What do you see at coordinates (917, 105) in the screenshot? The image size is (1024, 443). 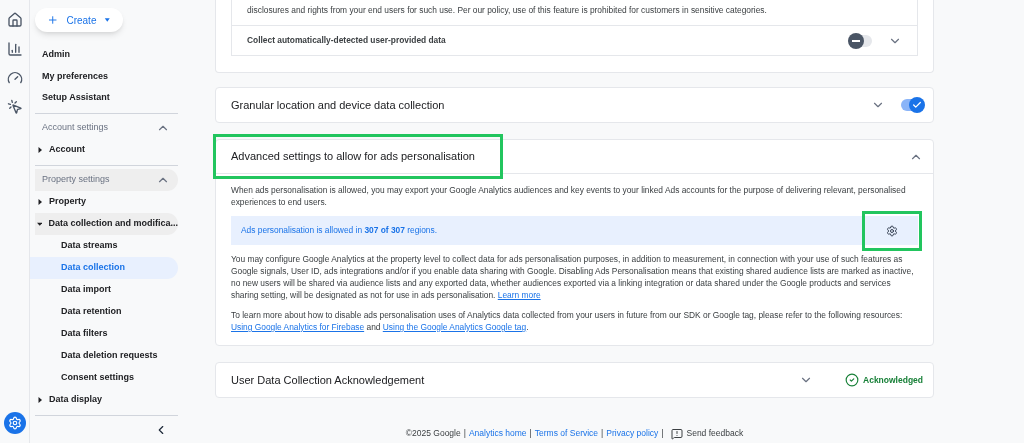 I see `check-icon` at bounding box center [917, 105].